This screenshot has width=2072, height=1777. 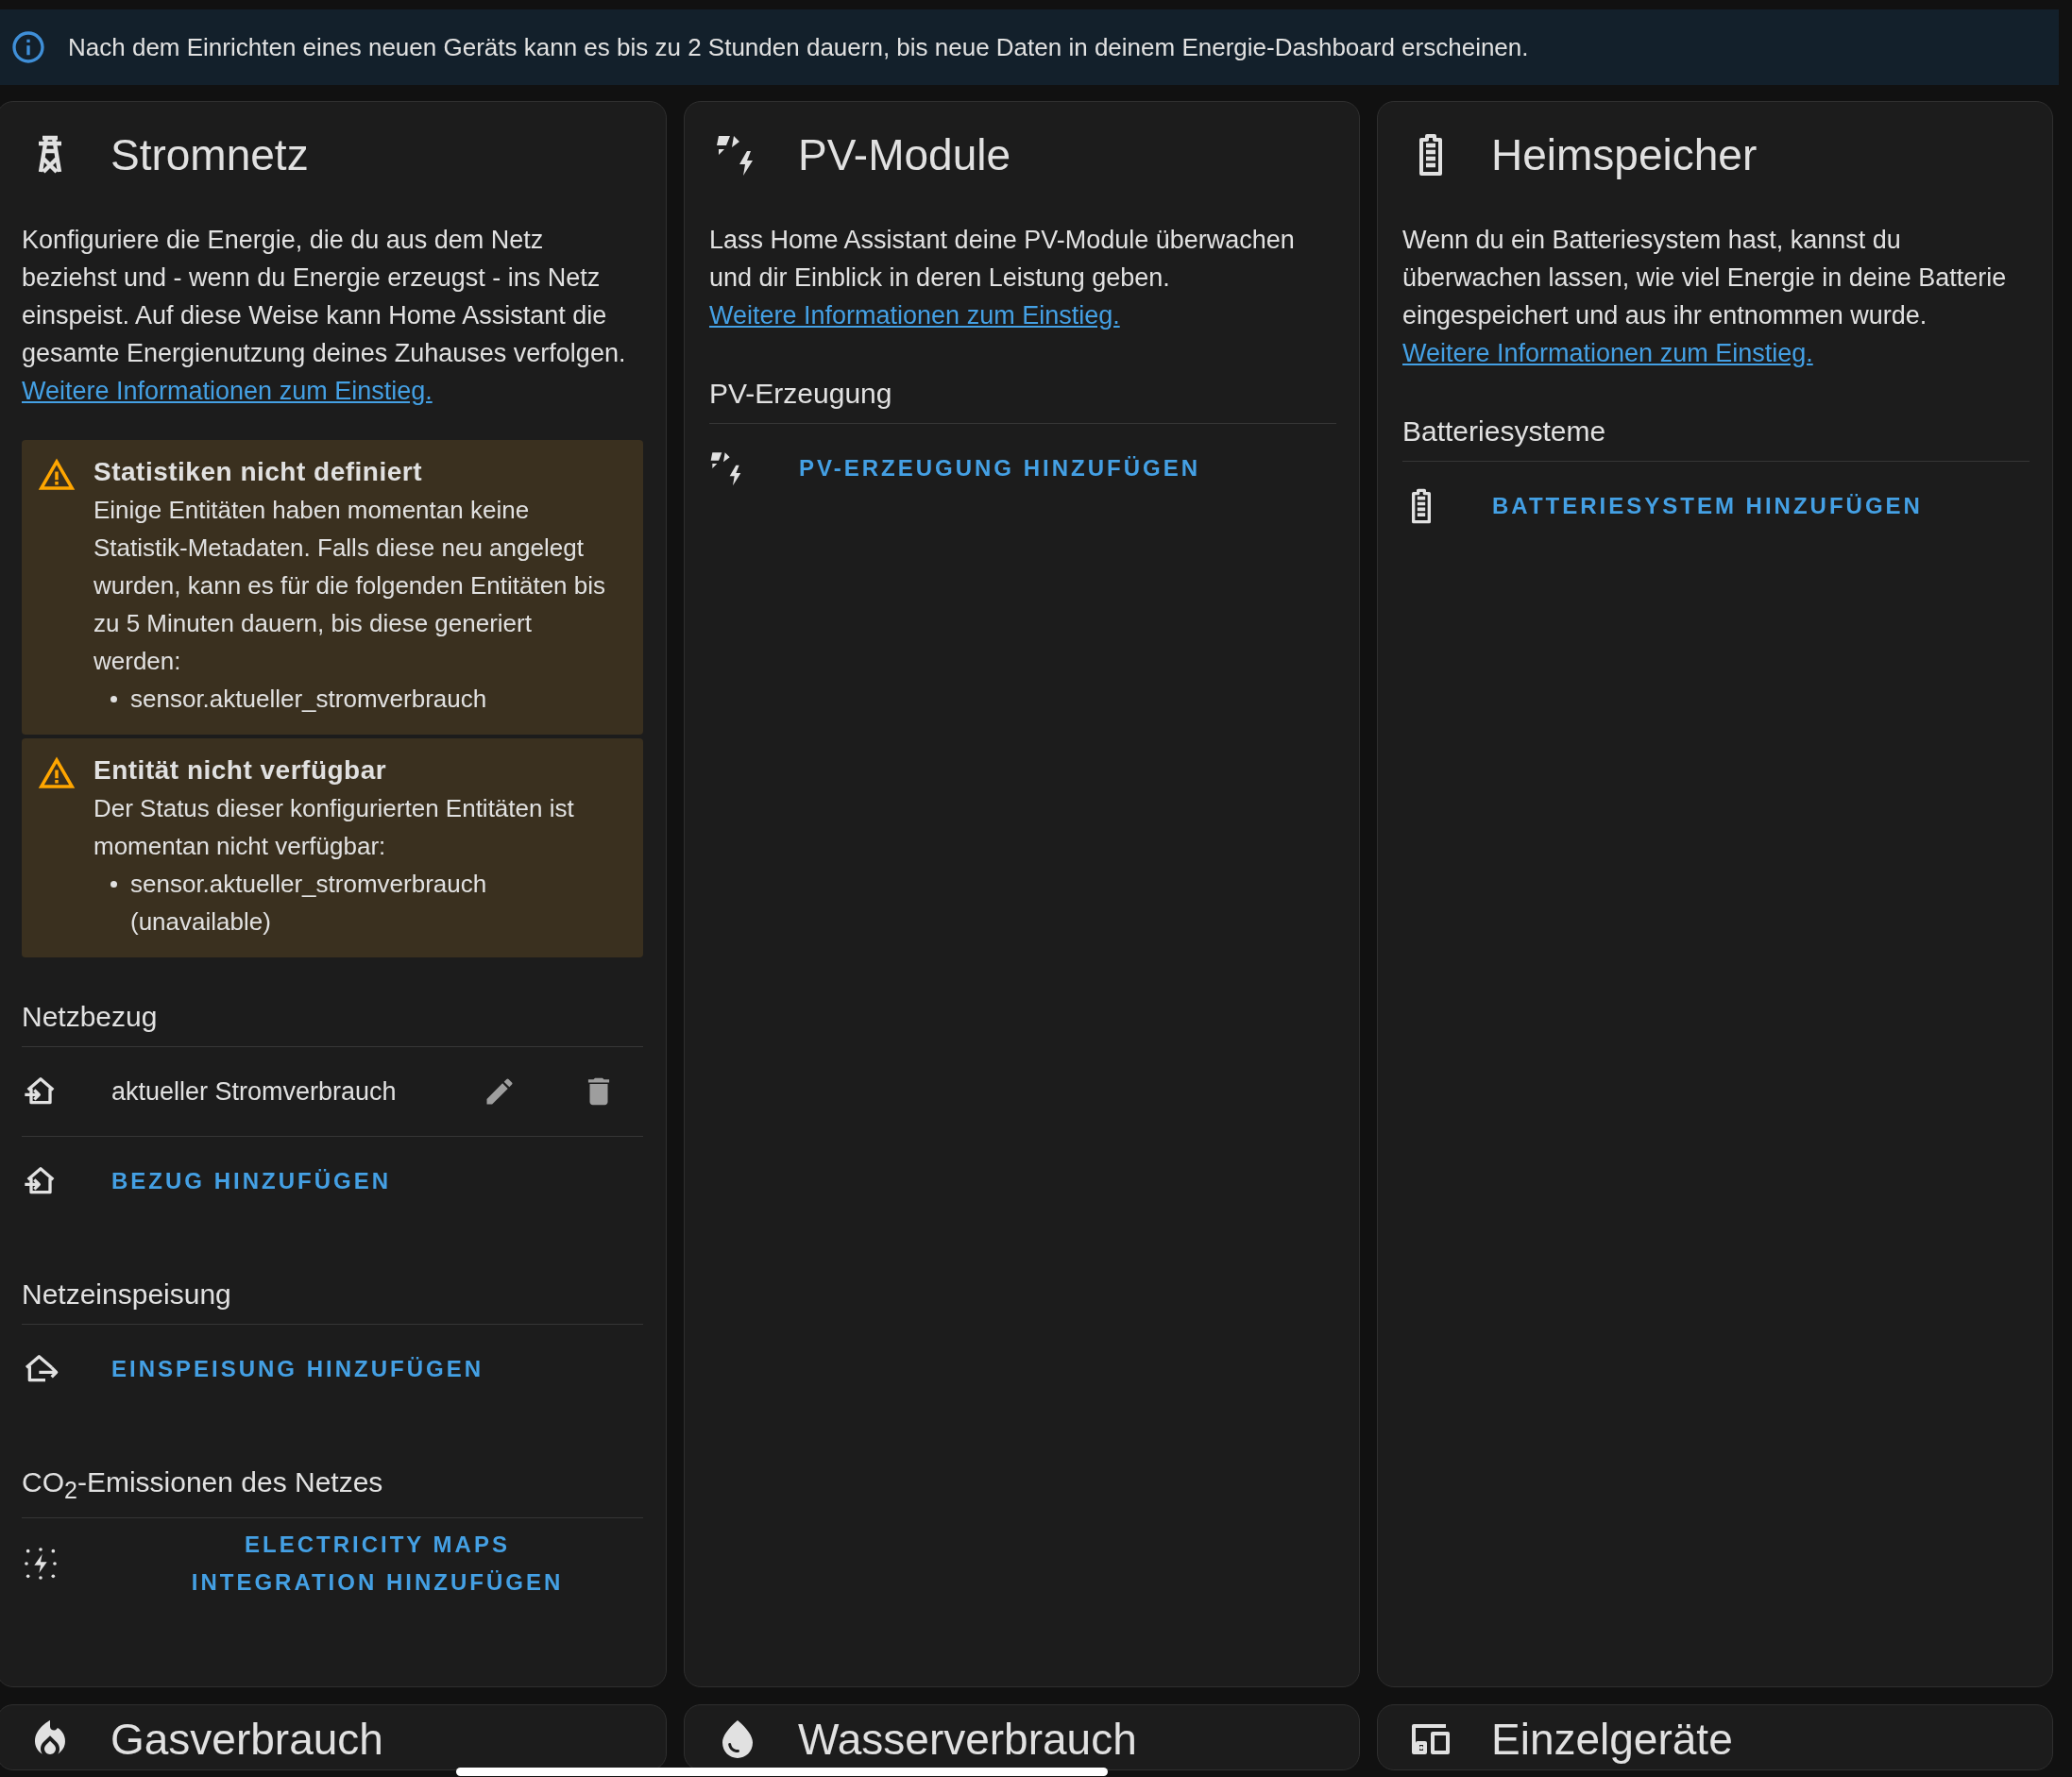 What do you see at coordinates (334, 827) in the screenshot?
I see `alert-text: Der Status dieser konfigurierten Entitäten ist momentan nicht verfügbar:` at bounding box center [334, 827].